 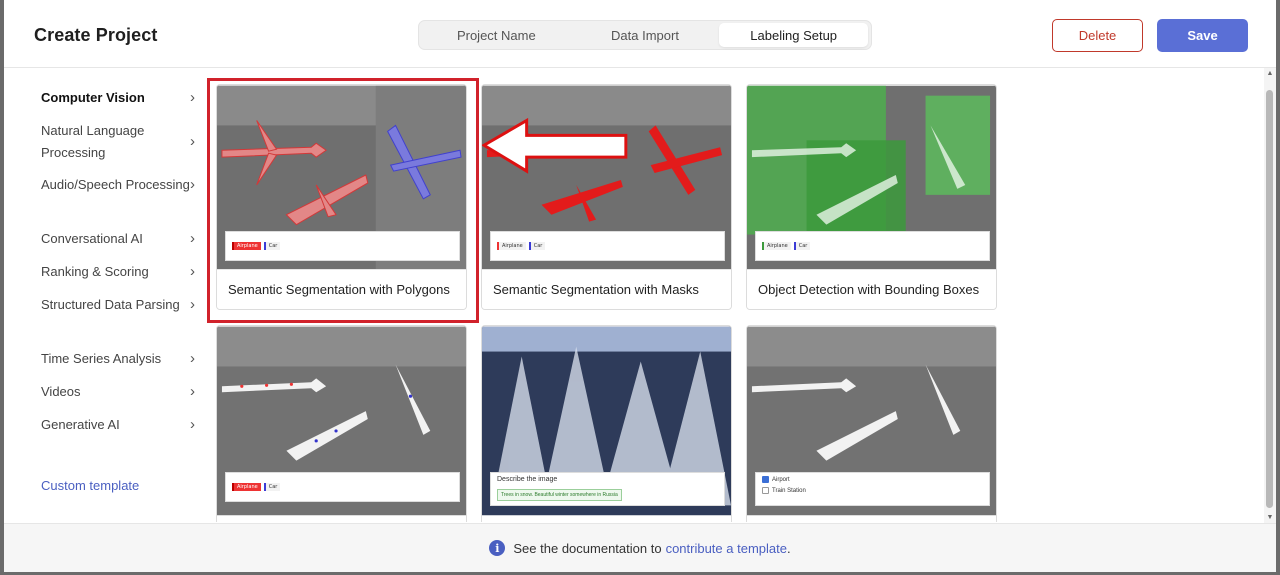 What do you see at coordinates (765, 479) in the screenshot?
I see `checkbox-checked-icon` at bounding box center [765, 479].